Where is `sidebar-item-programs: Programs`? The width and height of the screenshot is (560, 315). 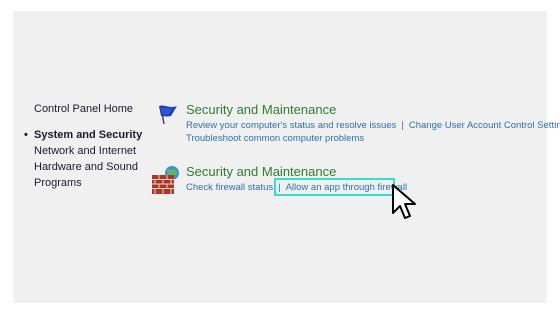 sidebar-item-programs: Programs is located at coordinates (88, 183).